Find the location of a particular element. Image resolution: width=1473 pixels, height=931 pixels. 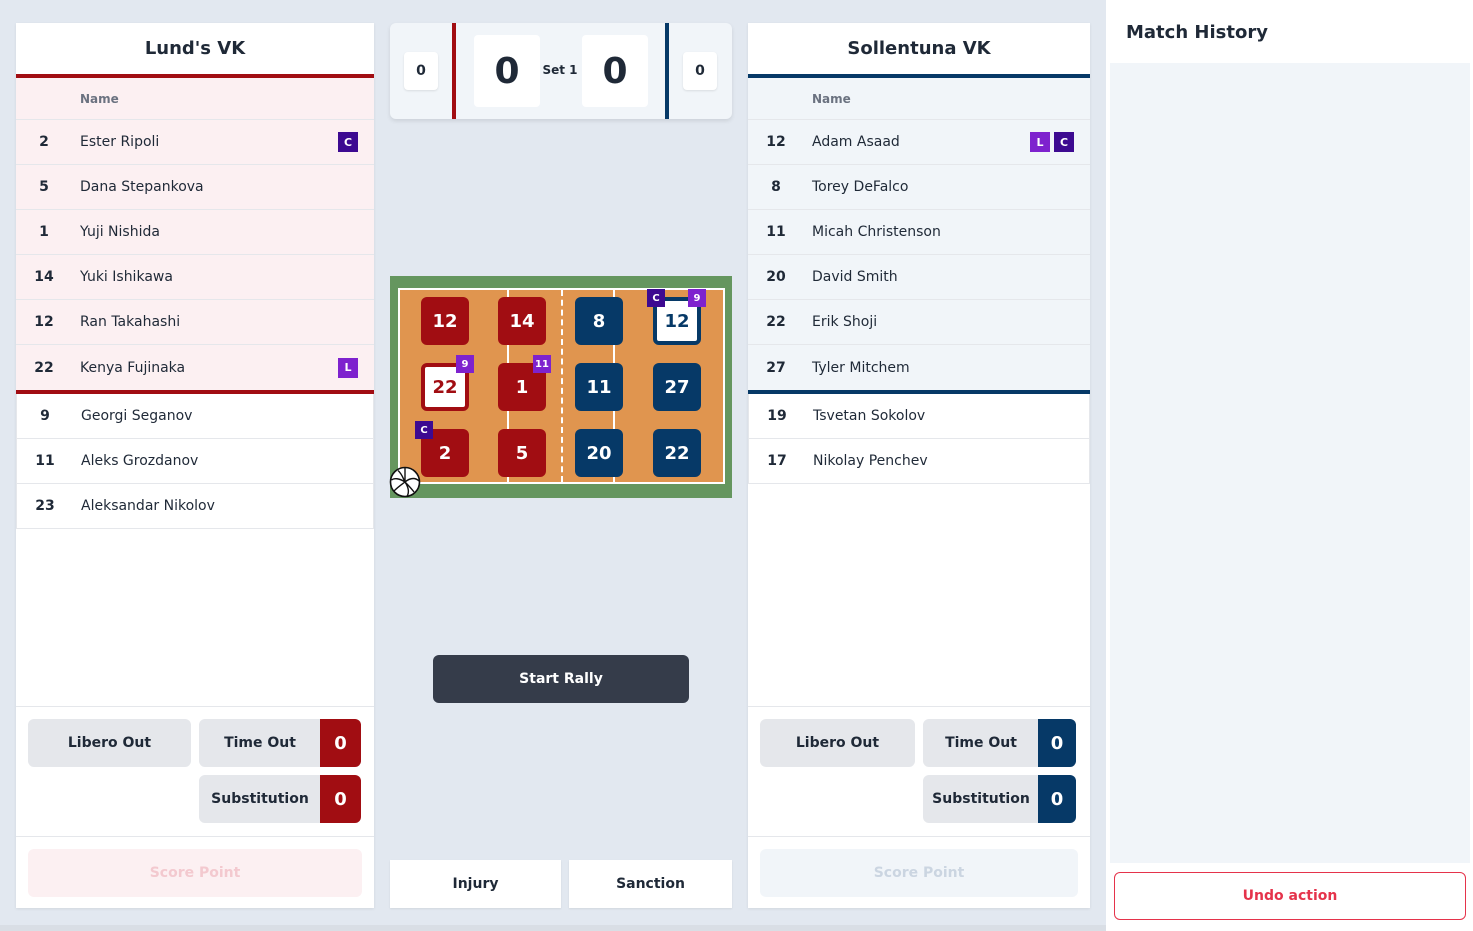

player-number: 11 is located at coordinates (45, 461).